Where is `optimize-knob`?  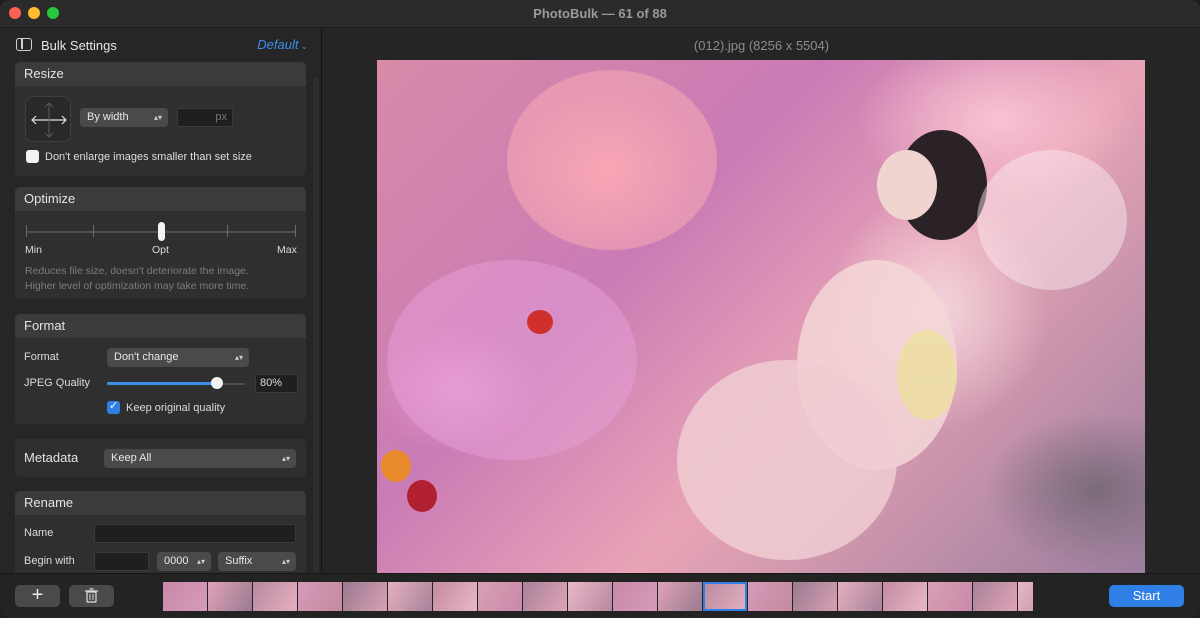 optimize-knob is located at coordinates (161, 231).